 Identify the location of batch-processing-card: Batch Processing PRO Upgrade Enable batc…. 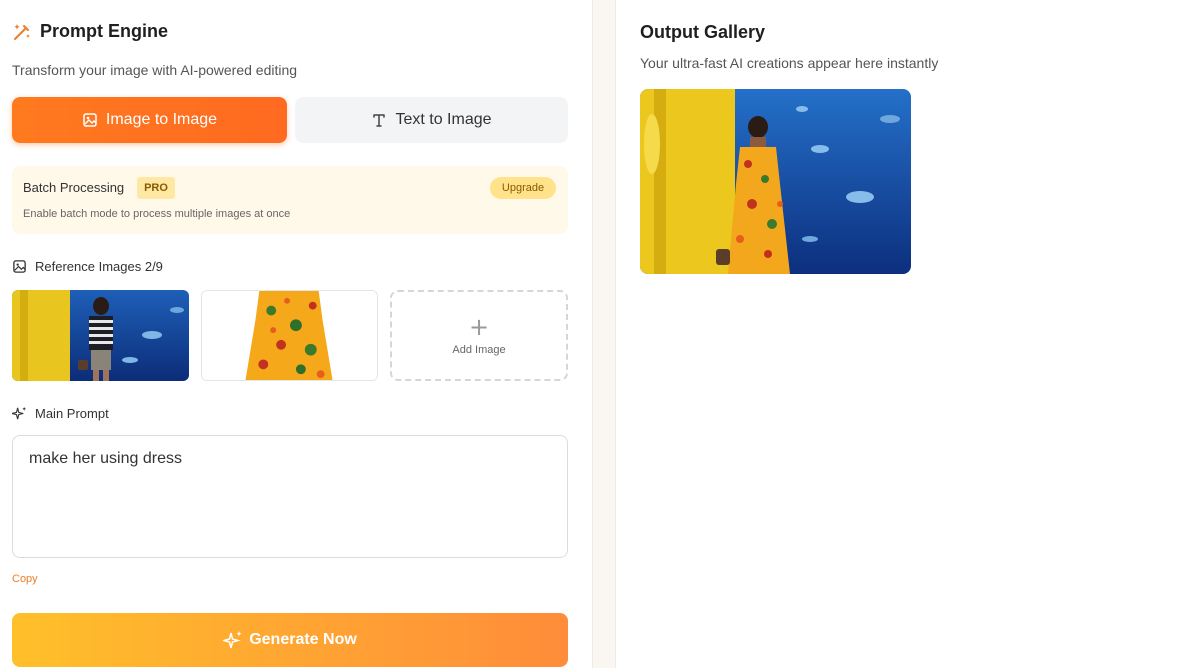
(290, 200).